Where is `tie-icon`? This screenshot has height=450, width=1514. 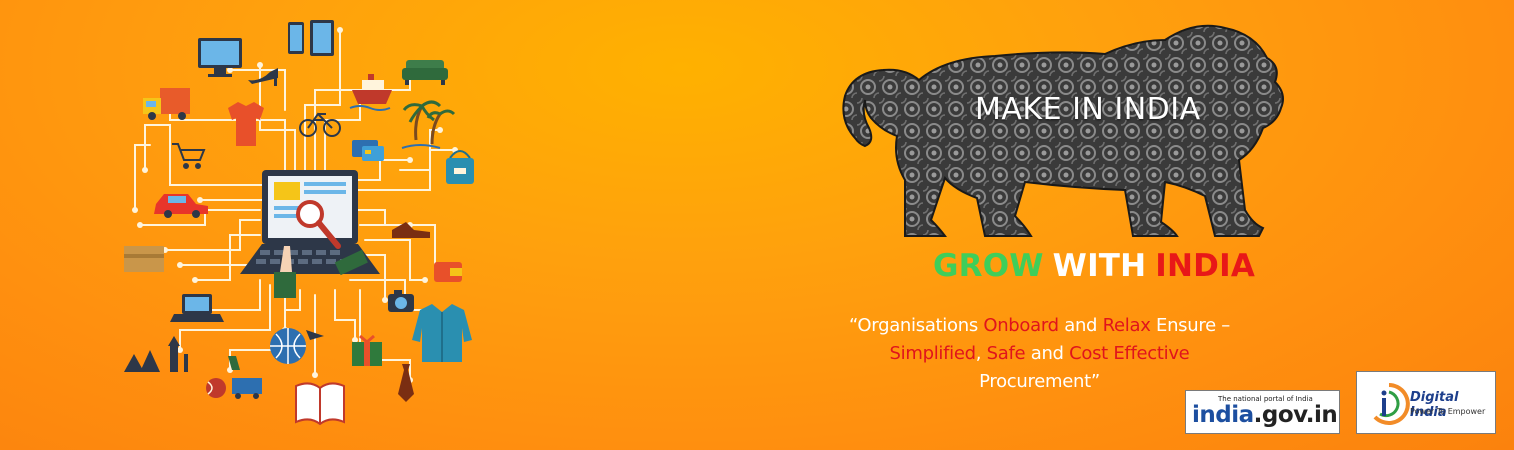 tie-icon is located at coordinates (406, 383).